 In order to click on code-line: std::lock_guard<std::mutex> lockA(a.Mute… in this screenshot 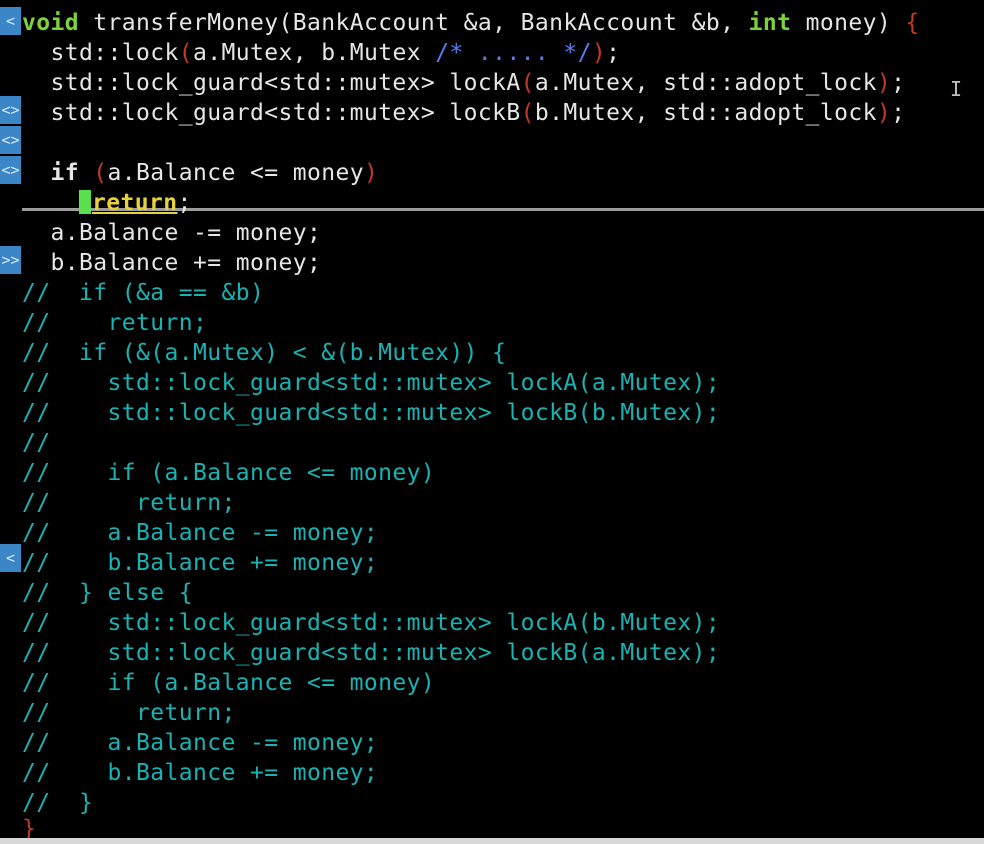, I will do `click(463, 83)`.